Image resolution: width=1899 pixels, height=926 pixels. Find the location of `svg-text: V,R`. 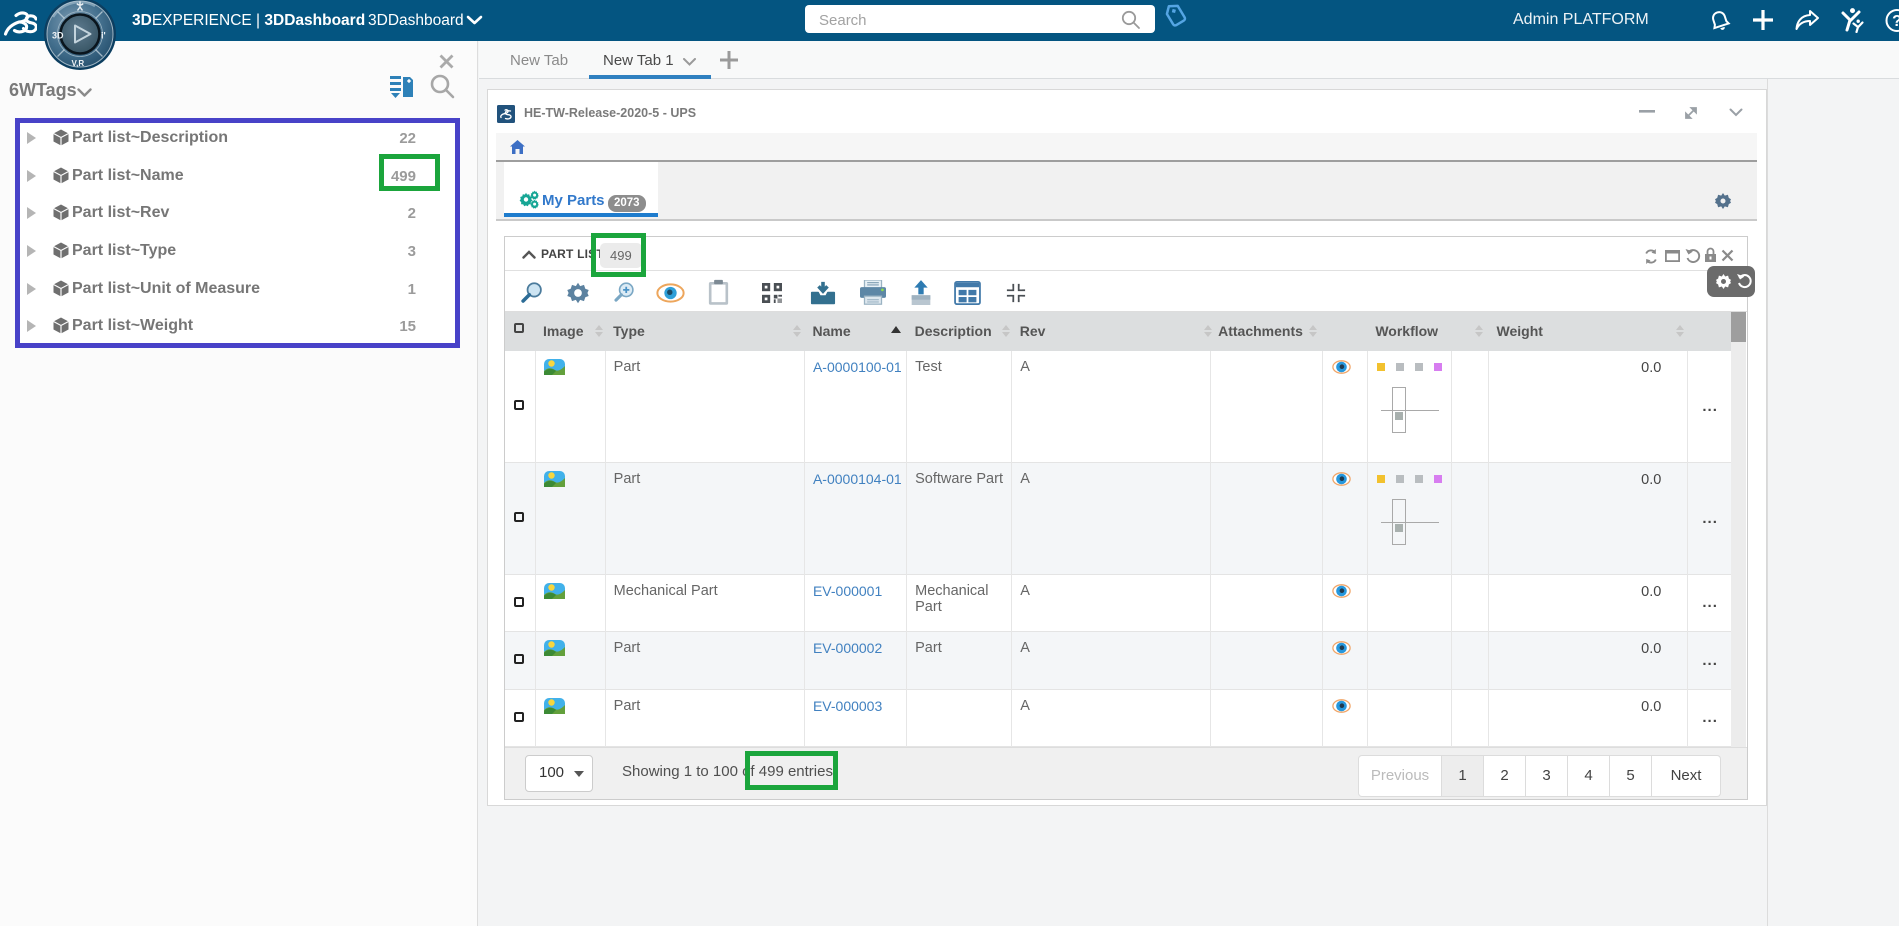

svg-text: V,R is located at coordinates (78, 63).